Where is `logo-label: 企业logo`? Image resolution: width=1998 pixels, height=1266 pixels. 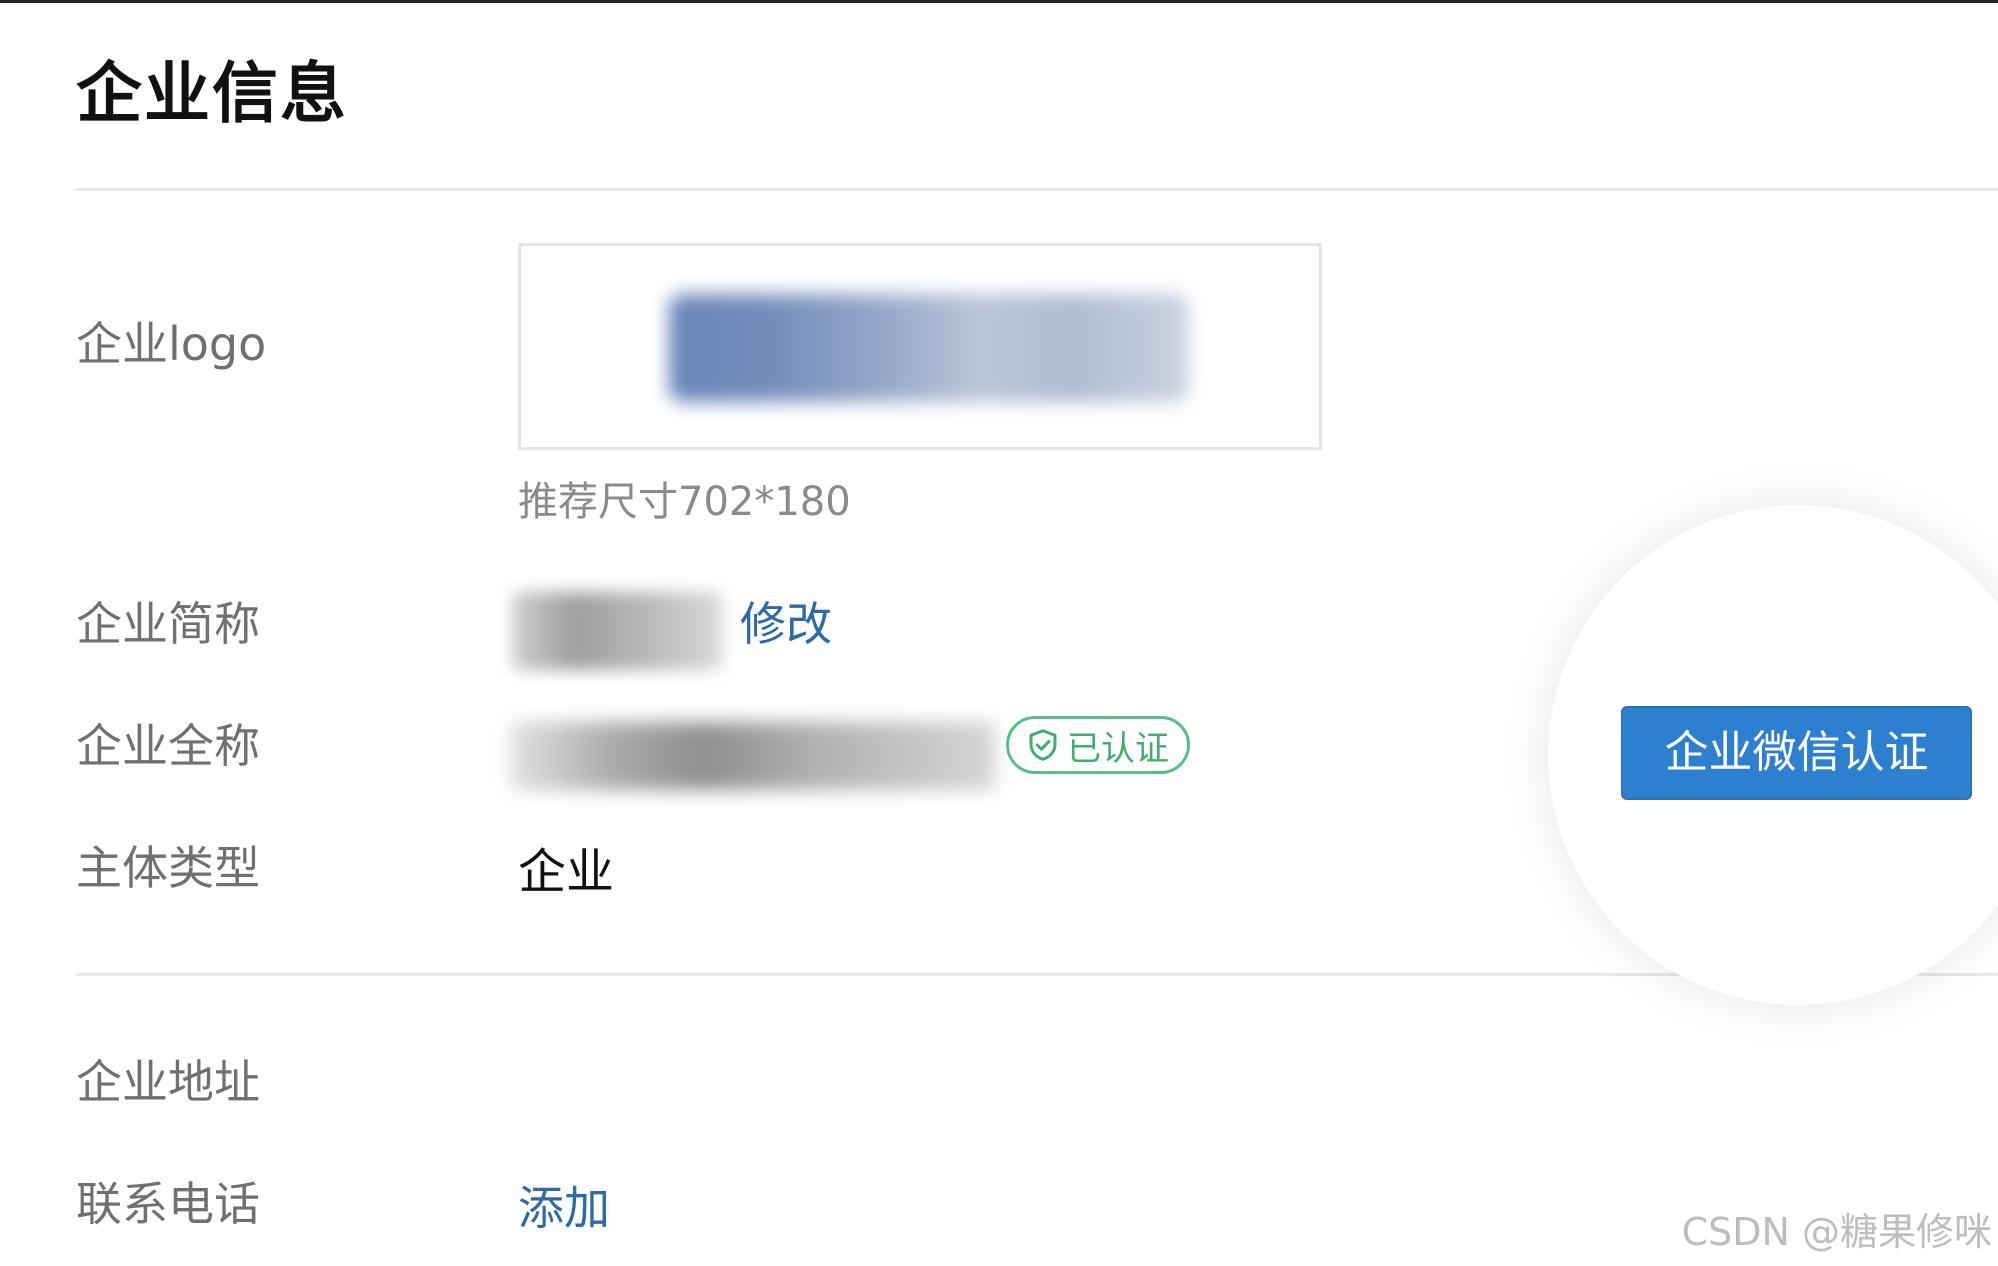
logo-label: 企业logo is located at coordinates (171, 344).